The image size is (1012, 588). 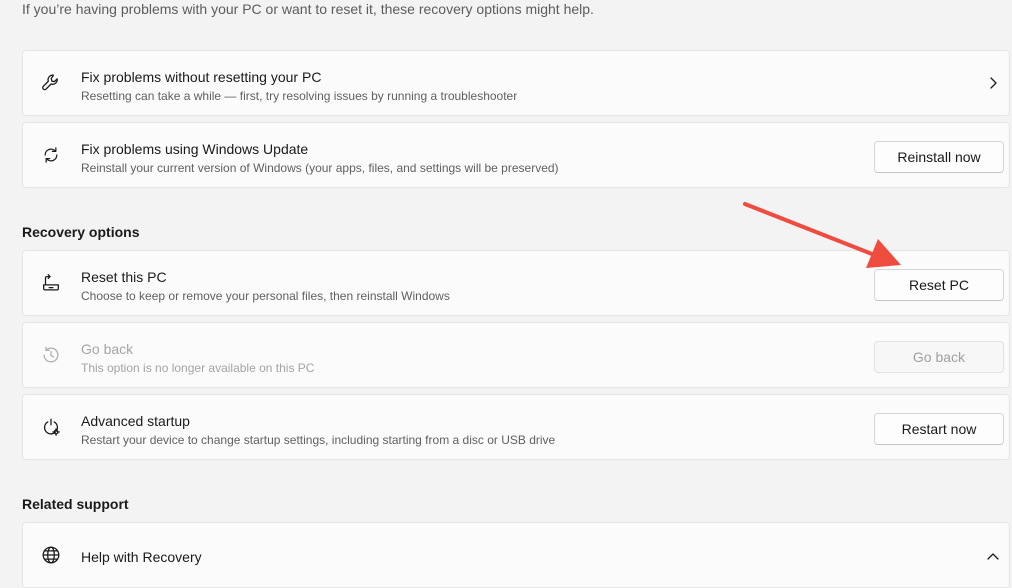 I want to click on recovery-options-heading: Recovery options, so click(x=81, y=232).